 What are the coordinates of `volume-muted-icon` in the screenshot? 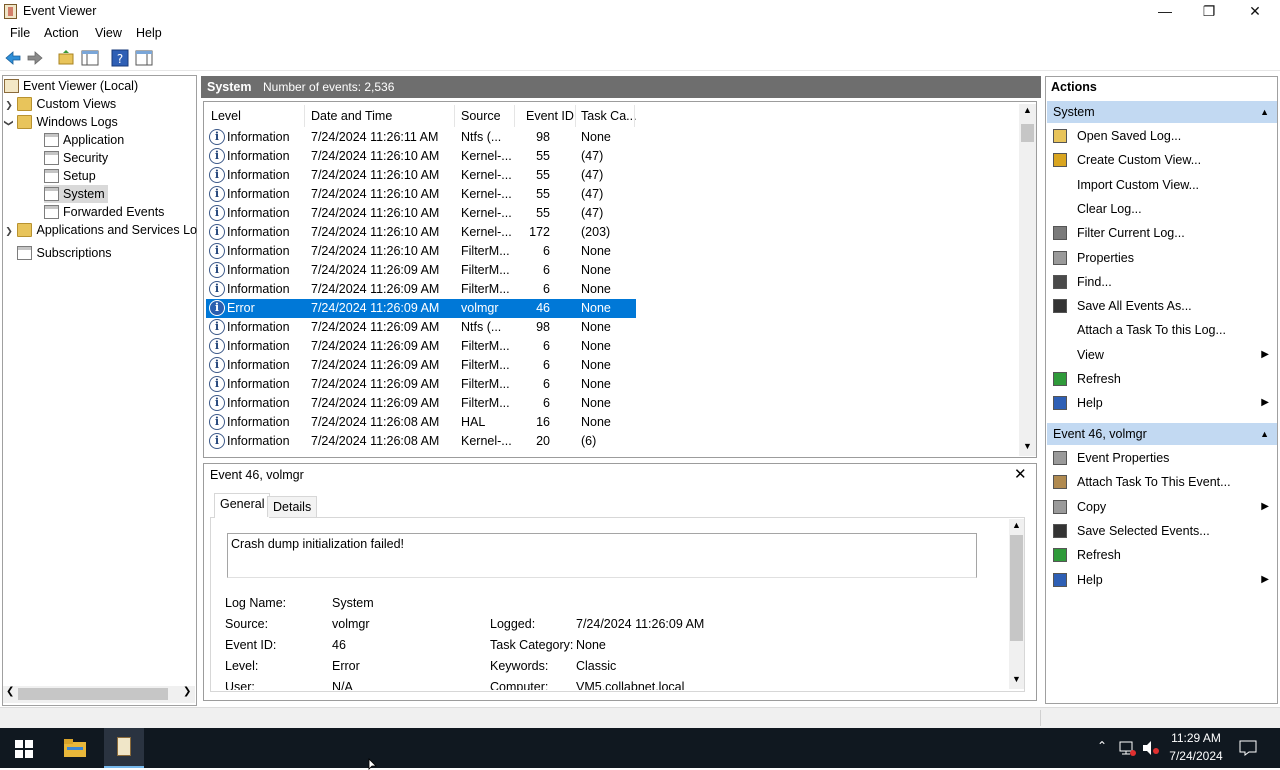 It's located at (1151, 748).